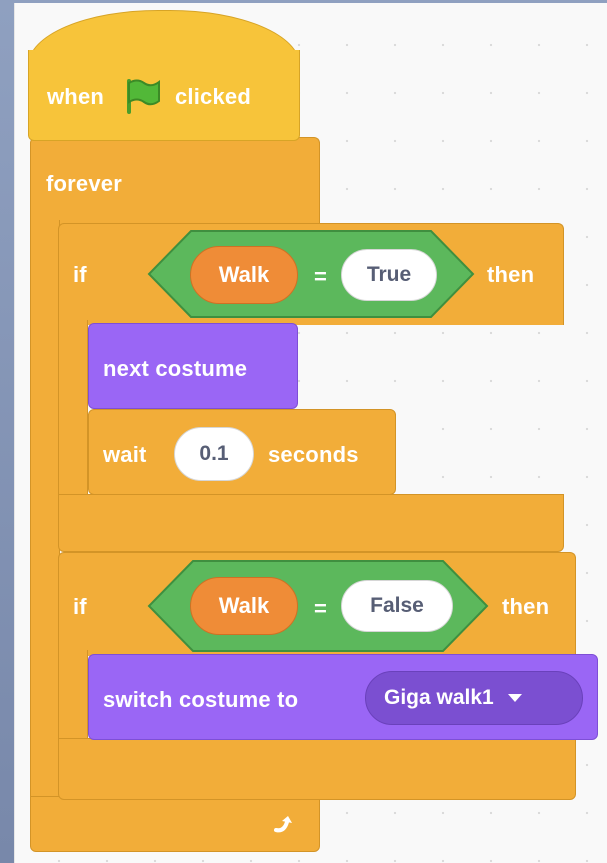 Image resolution: width=607 pixels, height=863 pixels. Describe the element at coordinates (397, 606) in the screenshot. I see `value-input-2: False` at that location.